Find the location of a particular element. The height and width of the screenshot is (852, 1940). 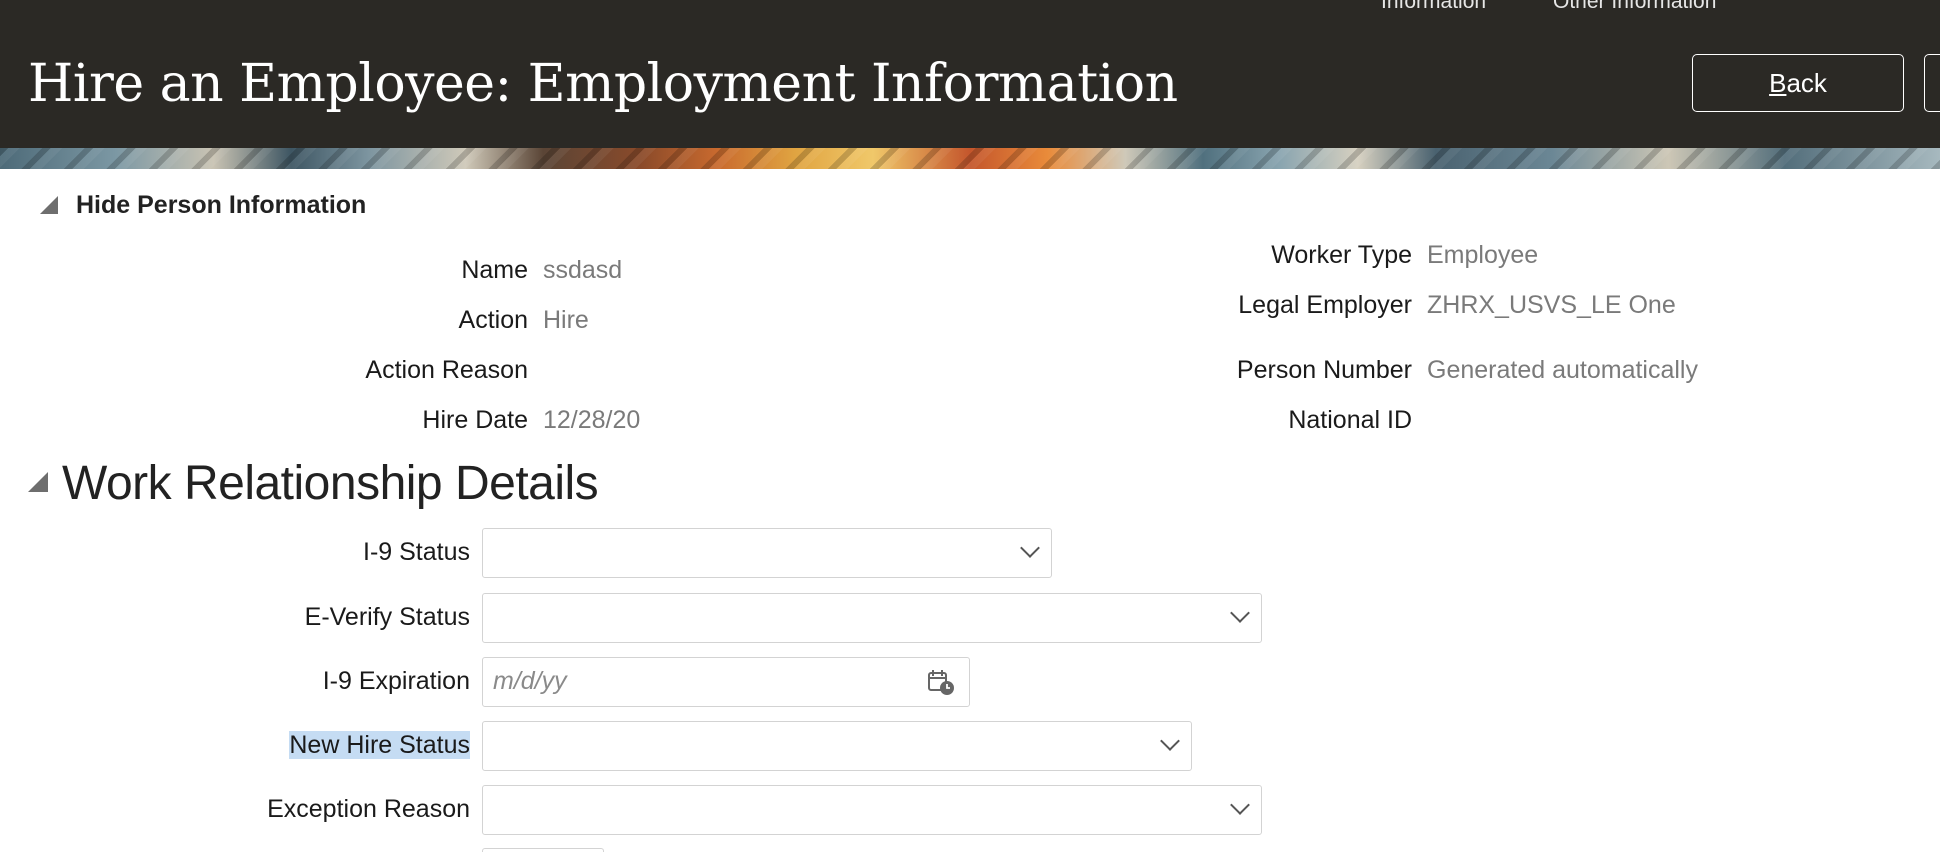

action-label: Action is located at coordinates (493, 320).